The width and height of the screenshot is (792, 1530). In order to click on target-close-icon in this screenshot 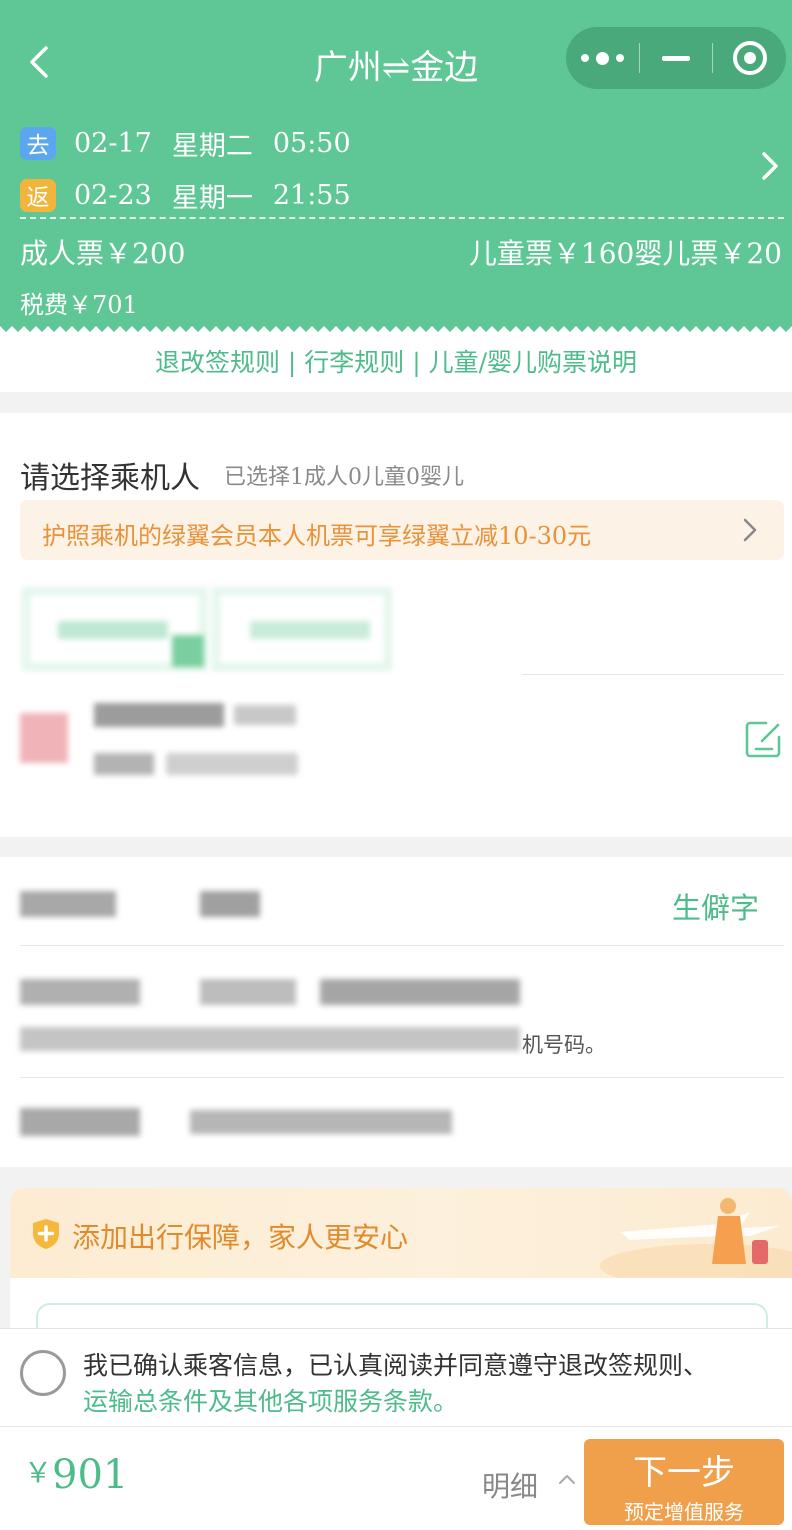, I will do `click(749, 58)`.